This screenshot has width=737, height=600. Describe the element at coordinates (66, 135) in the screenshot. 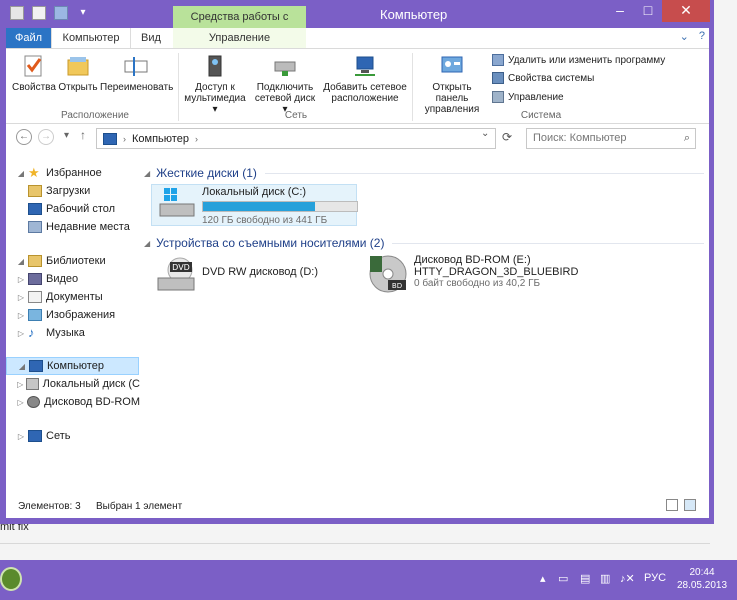

I see `recent-locations-icon: ▾` at that location.